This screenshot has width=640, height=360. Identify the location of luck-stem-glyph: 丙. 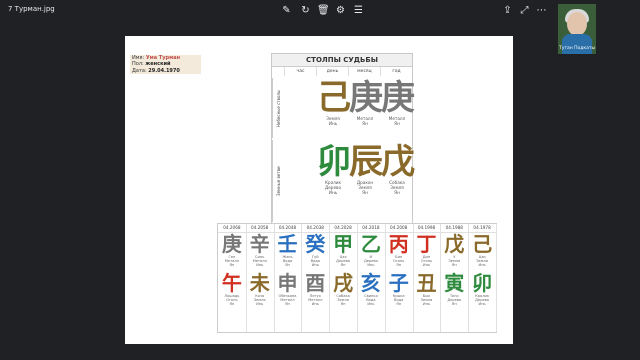
(398, 244).